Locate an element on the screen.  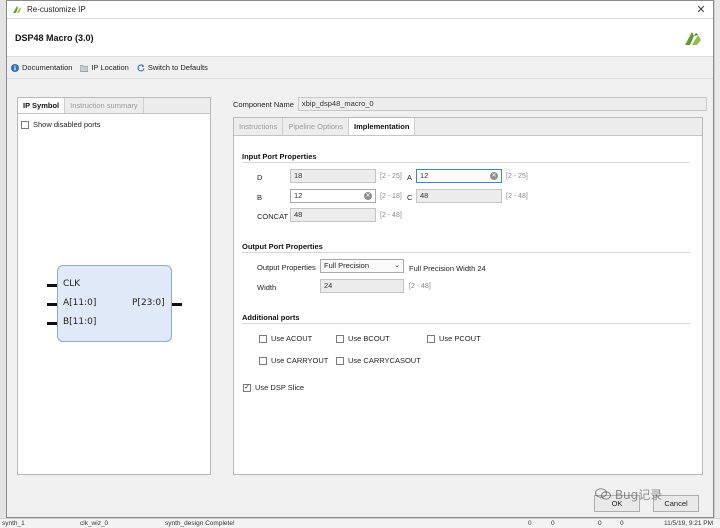
width-label: Width is located at coordinates (267, 287).